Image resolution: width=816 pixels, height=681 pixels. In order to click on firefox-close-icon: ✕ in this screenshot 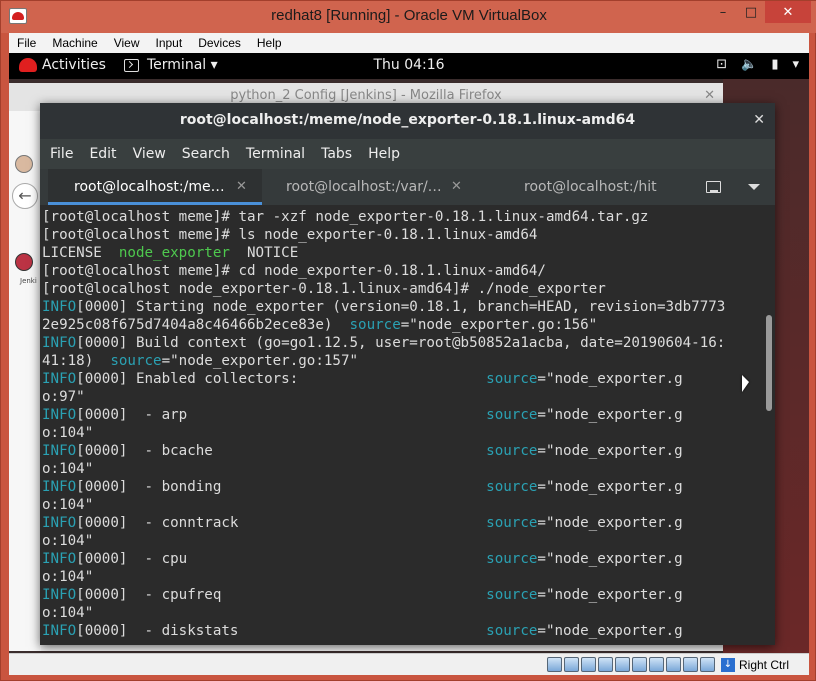, I will do `click(709, 95)`.